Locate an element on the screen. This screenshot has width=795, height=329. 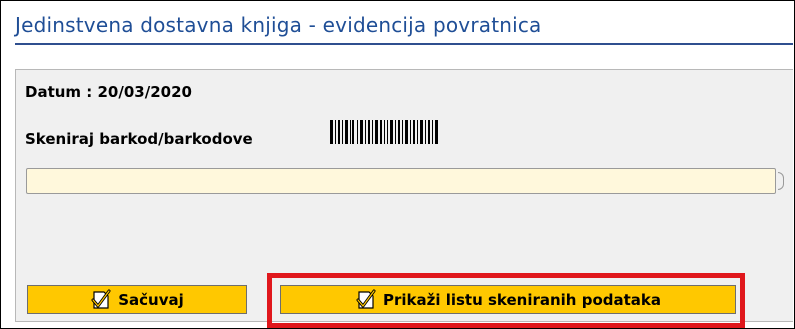
highlight-annotation is located at coordinates (506, 300).